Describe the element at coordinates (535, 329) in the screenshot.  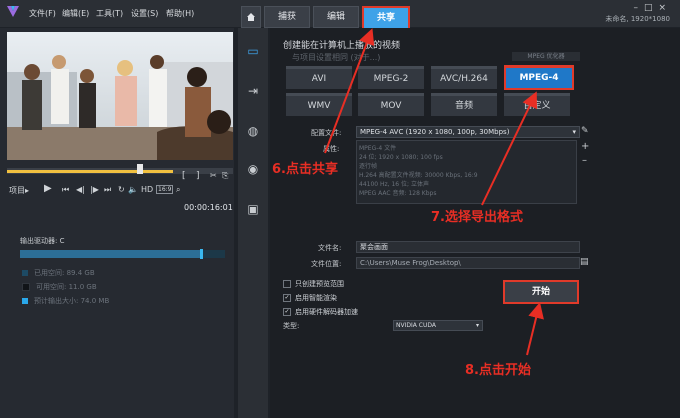
I see `arrow-step8` at that location.